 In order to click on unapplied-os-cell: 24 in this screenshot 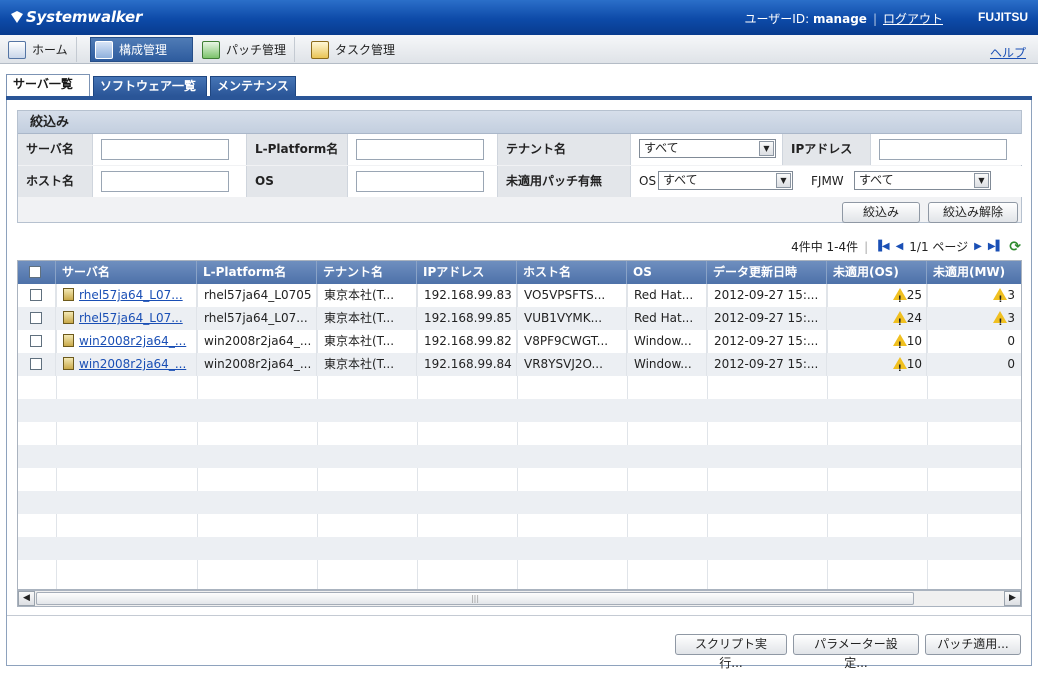, I will do `click(877, 318)`.